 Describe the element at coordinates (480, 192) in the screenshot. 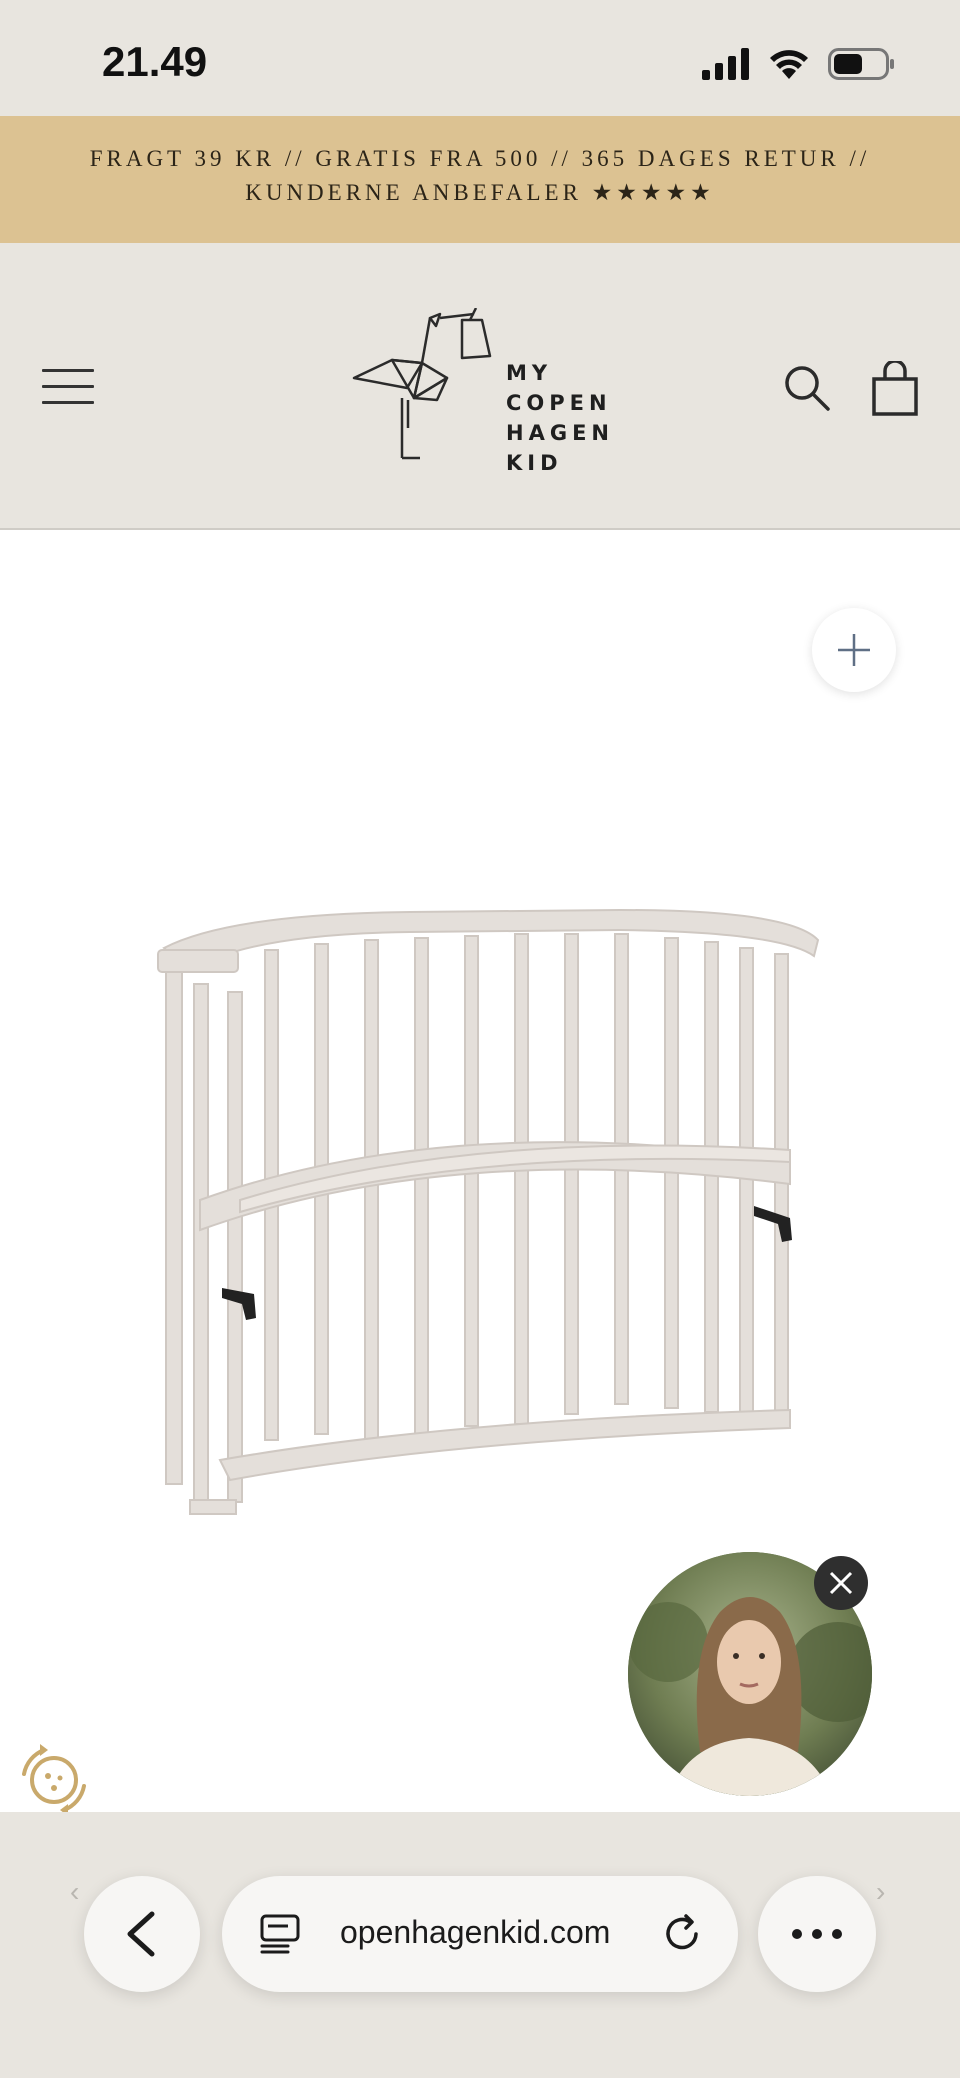

I see `promo-line-2: KUNDERNE ANBEFALER ★★★★★` at that location.